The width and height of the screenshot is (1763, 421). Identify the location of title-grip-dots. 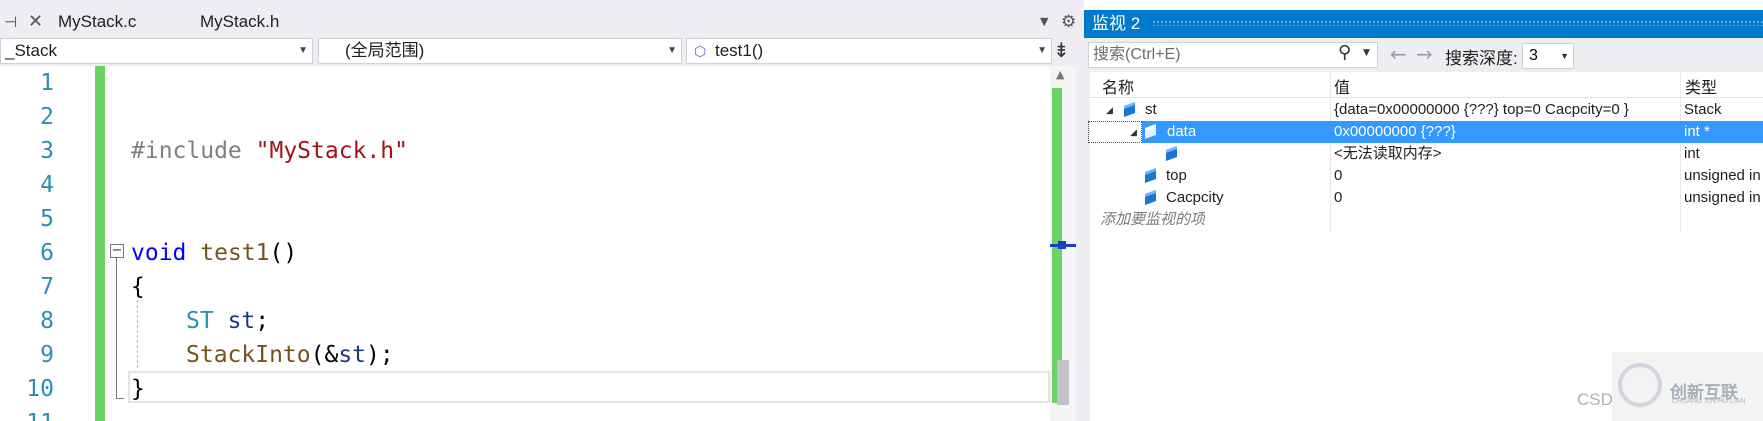
(1457, 23).